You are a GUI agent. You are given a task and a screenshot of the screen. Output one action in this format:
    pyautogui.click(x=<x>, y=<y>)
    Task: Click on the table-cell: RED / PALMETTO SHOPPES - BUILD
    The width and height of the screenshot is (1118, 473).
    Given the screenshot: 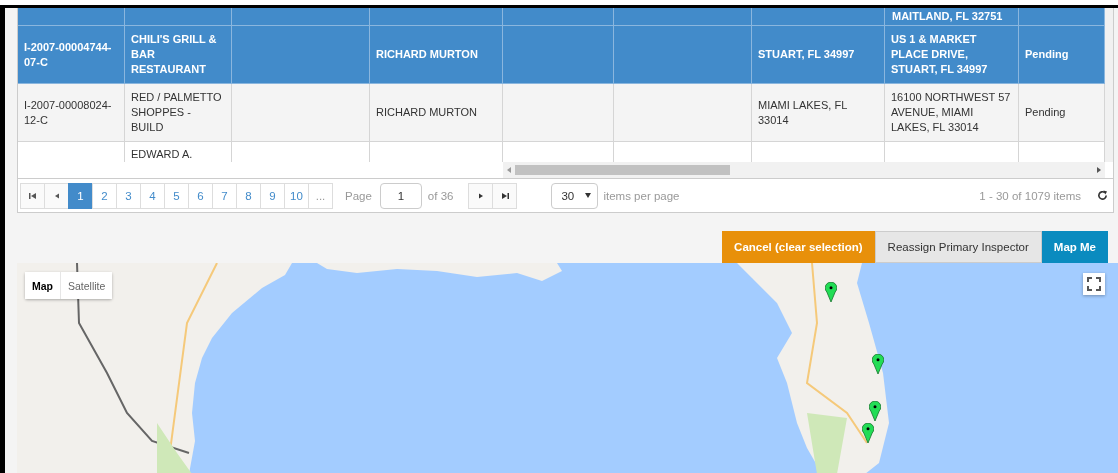 What is the action you would take?
    pyautogui.click(x=178, y=113)
    